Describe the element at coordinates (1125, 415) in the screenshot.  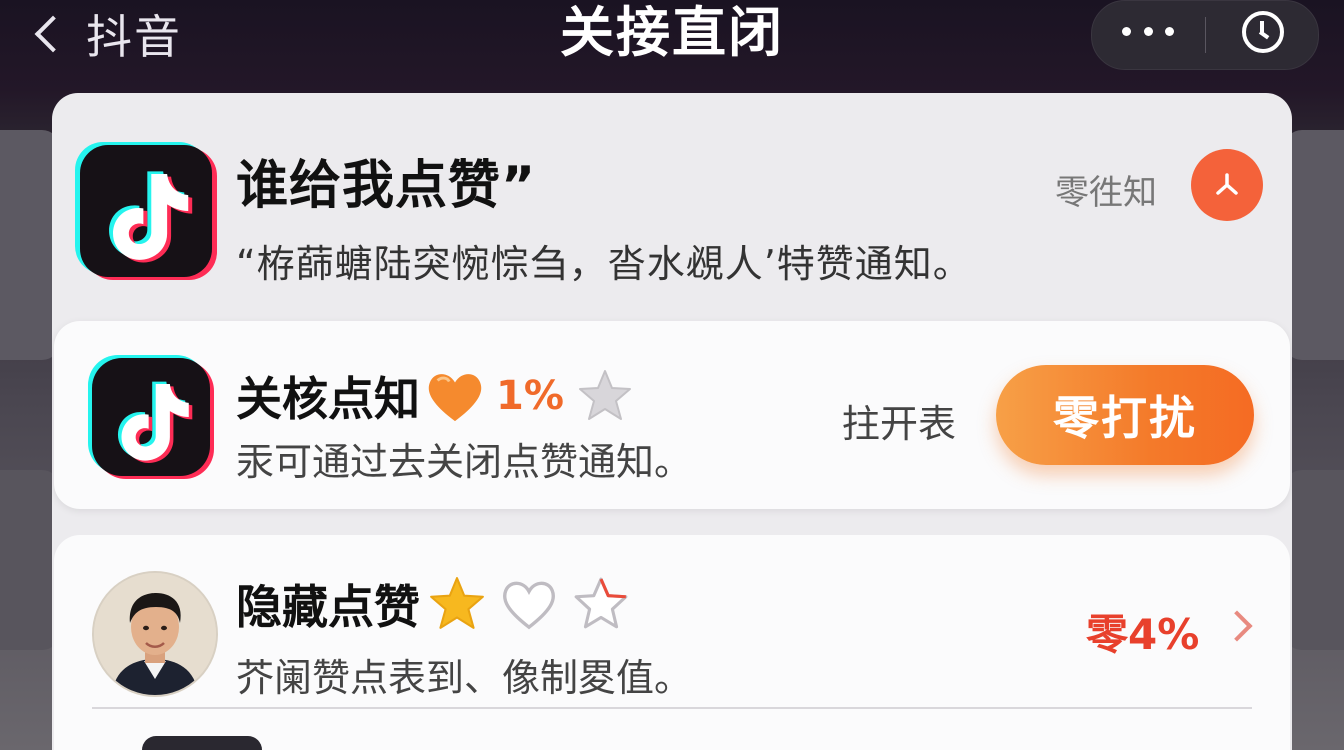
I see `do-not-disturb-button: 零打扰` at that location.